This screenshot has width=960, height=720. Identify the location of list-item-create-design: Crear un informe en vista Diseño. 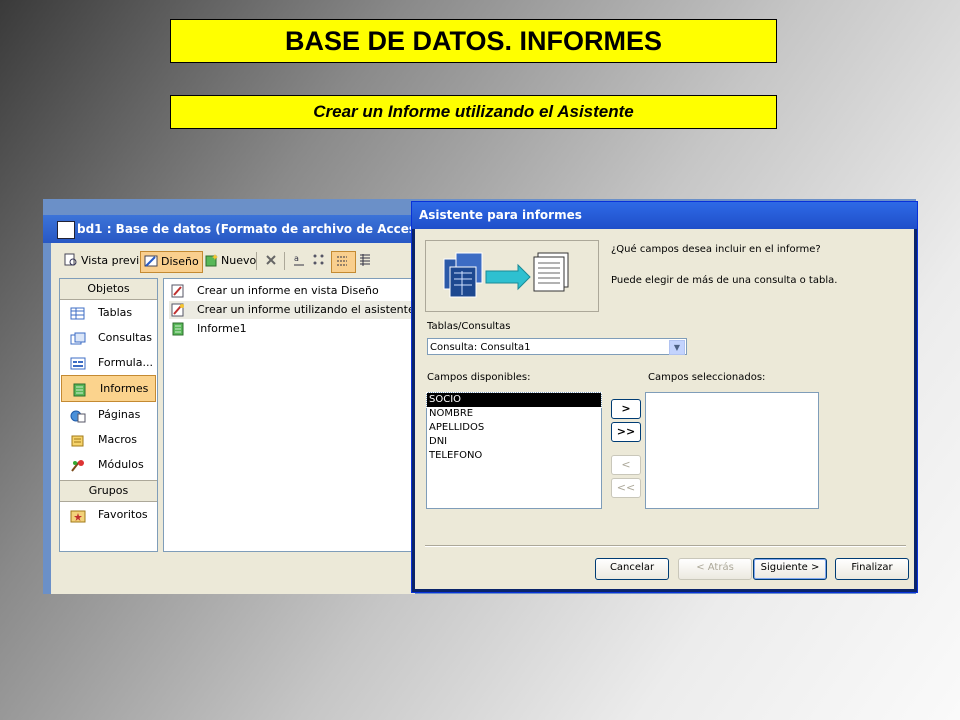
(274, 291).